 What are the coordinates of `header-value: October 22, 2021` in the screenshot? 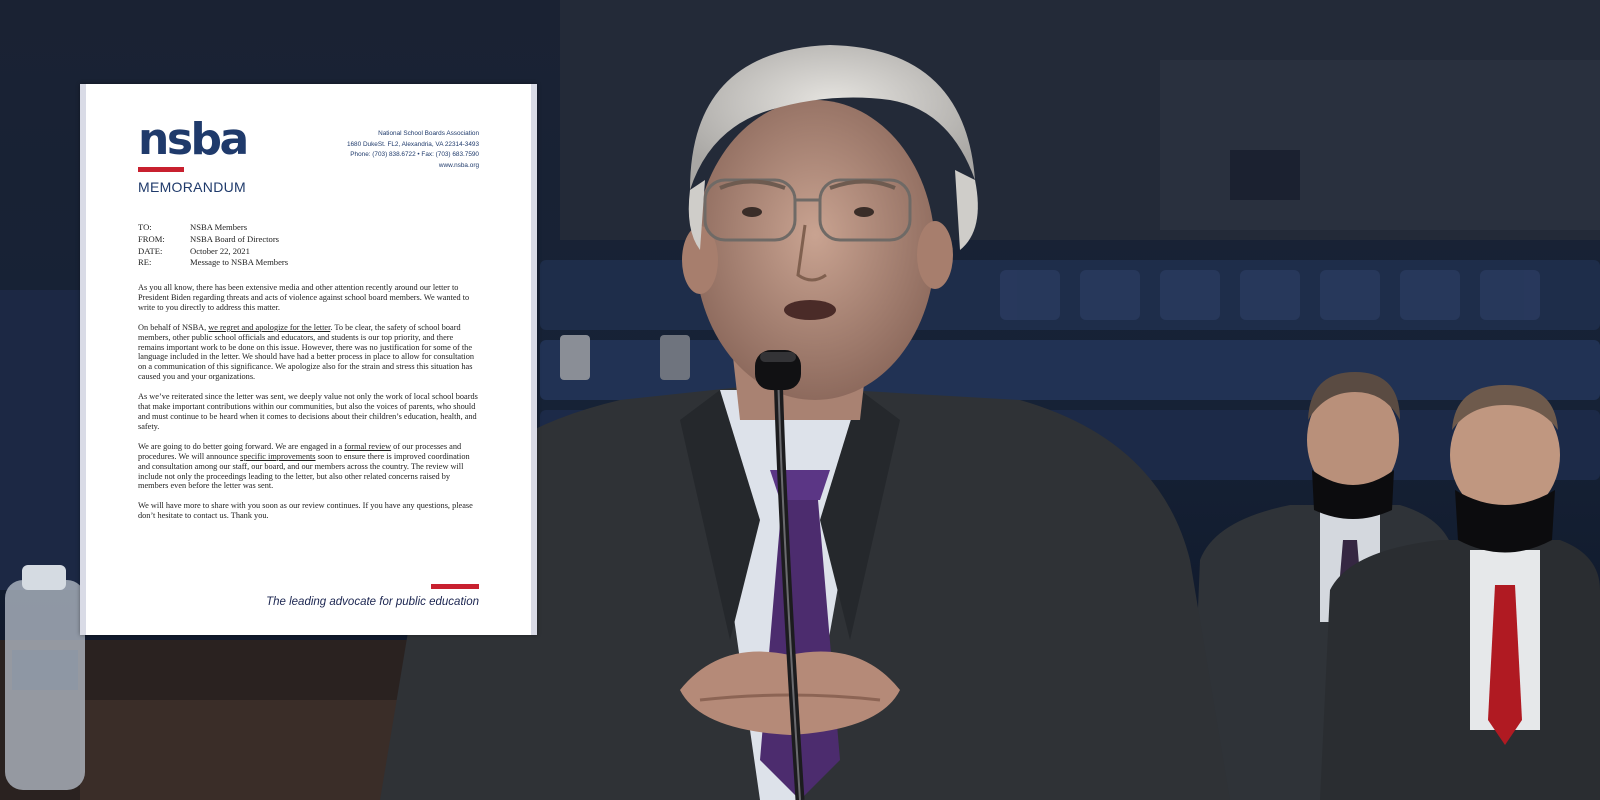 It's located at (220, 250).